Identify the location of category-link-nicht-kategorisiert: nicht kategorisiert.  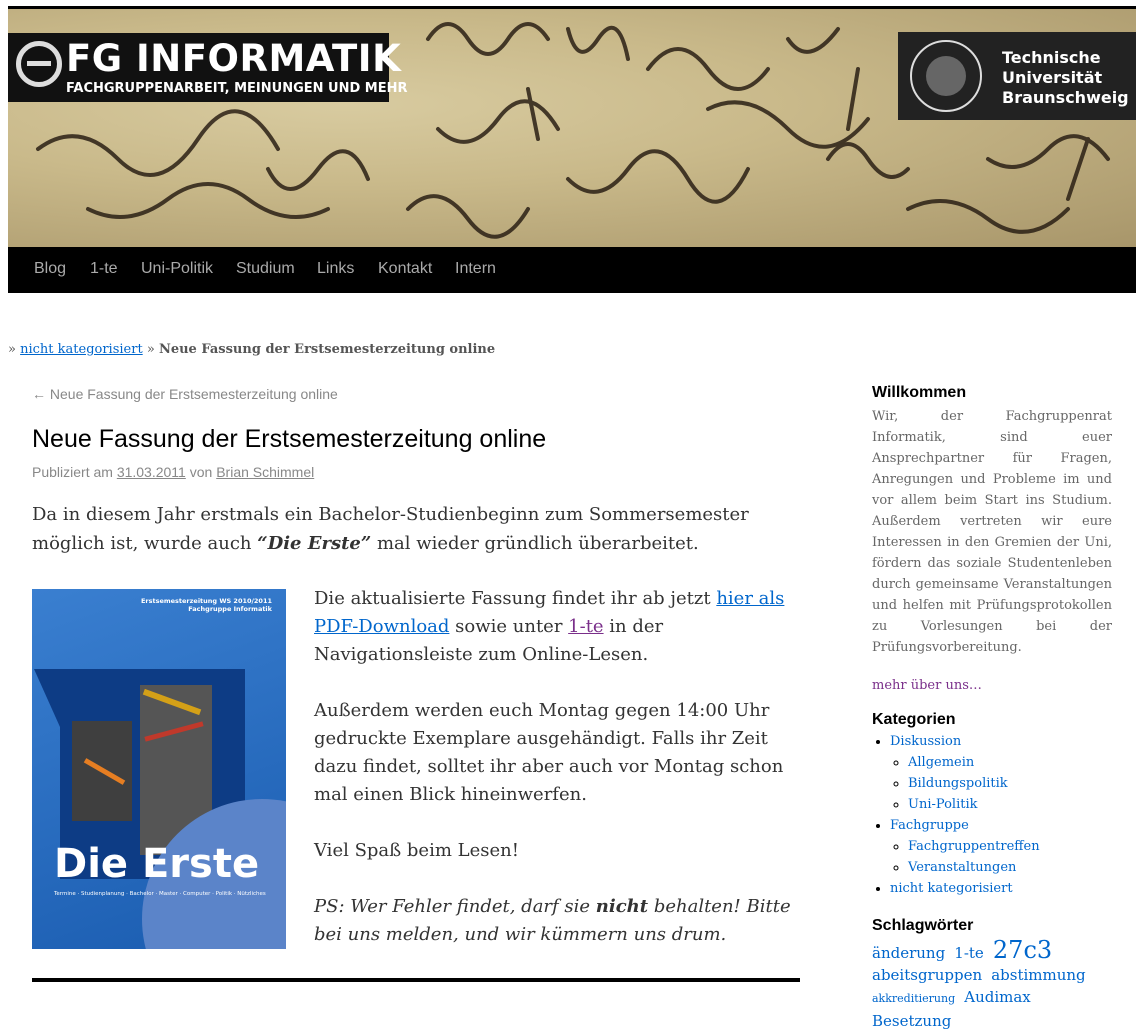
(951, 888).